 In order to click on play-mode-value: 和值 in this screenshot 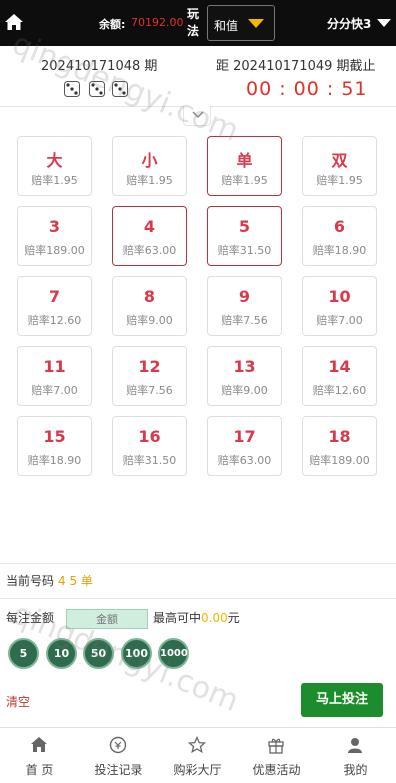, I will do `click(226, 26)`.